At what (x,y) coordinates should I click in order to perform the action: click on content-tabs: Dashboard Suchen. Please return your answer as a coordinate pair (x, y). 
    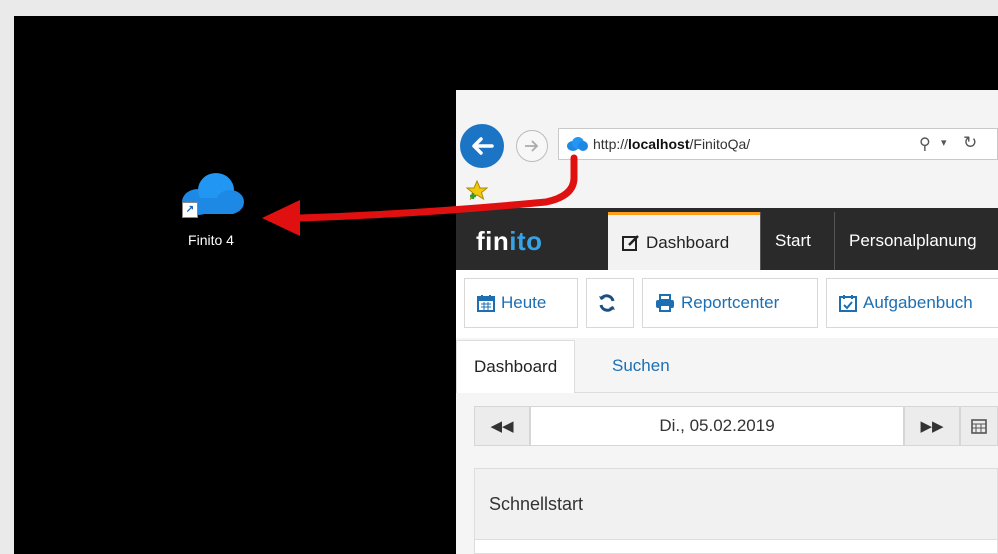
    Looking at the image, I should click on (727, 366).